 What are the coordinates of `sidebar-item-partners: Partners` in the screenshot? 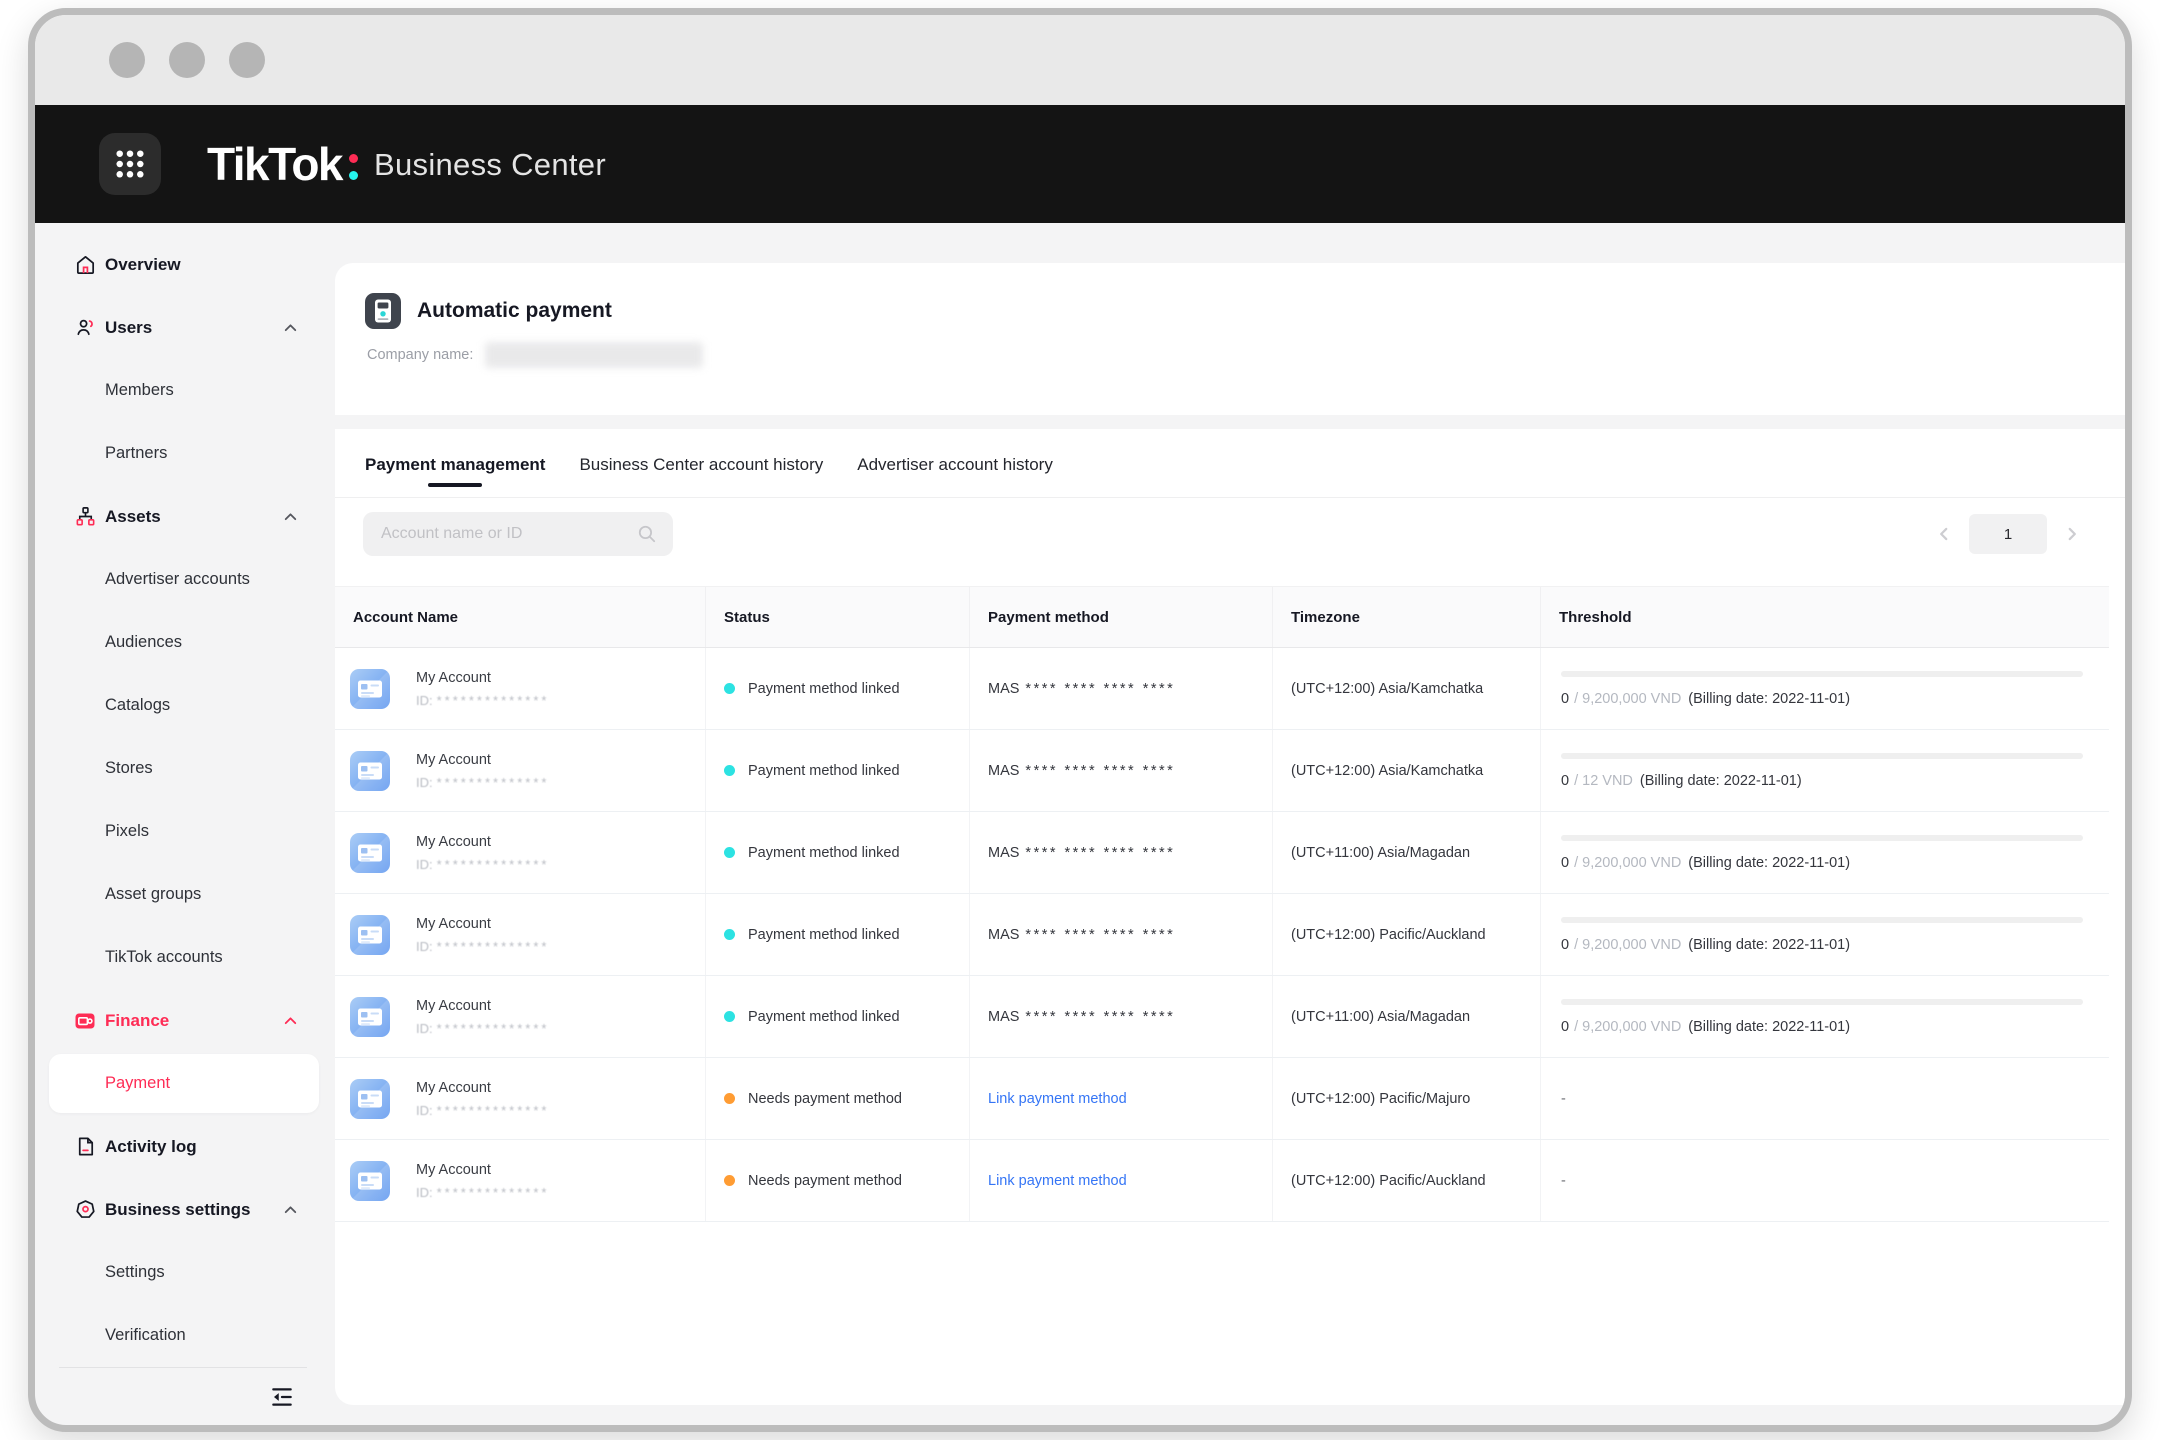 It's located at (185, 453).